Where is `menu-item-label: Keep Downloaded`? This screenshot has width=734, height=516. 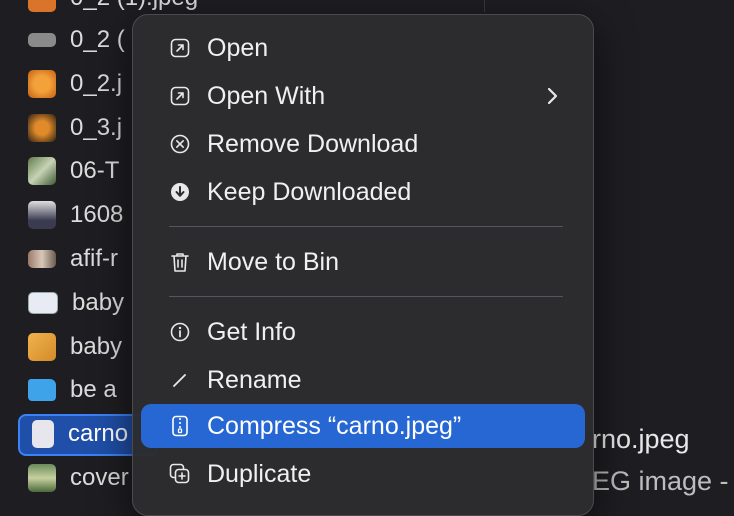
menu-item-label: Keep Downloaded is located at coordinates (309, 191).